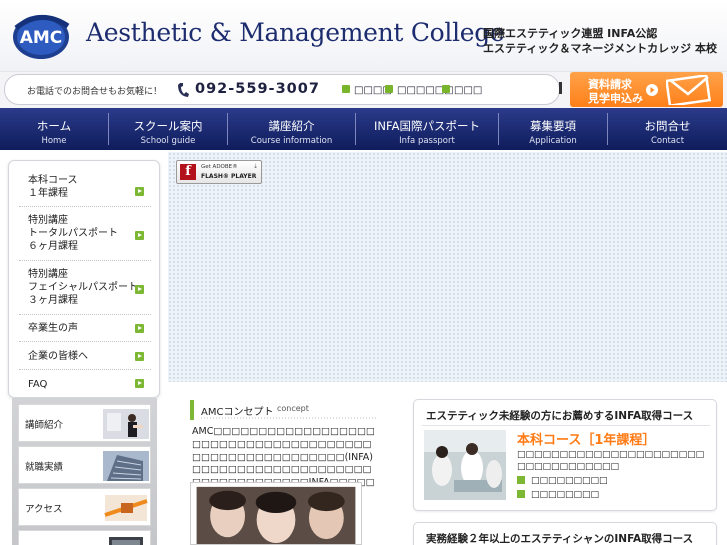 Image resolution: width=727 pixels, height=545 pixels. I want to click on concept-subtitle: concept, so click(293, 408).